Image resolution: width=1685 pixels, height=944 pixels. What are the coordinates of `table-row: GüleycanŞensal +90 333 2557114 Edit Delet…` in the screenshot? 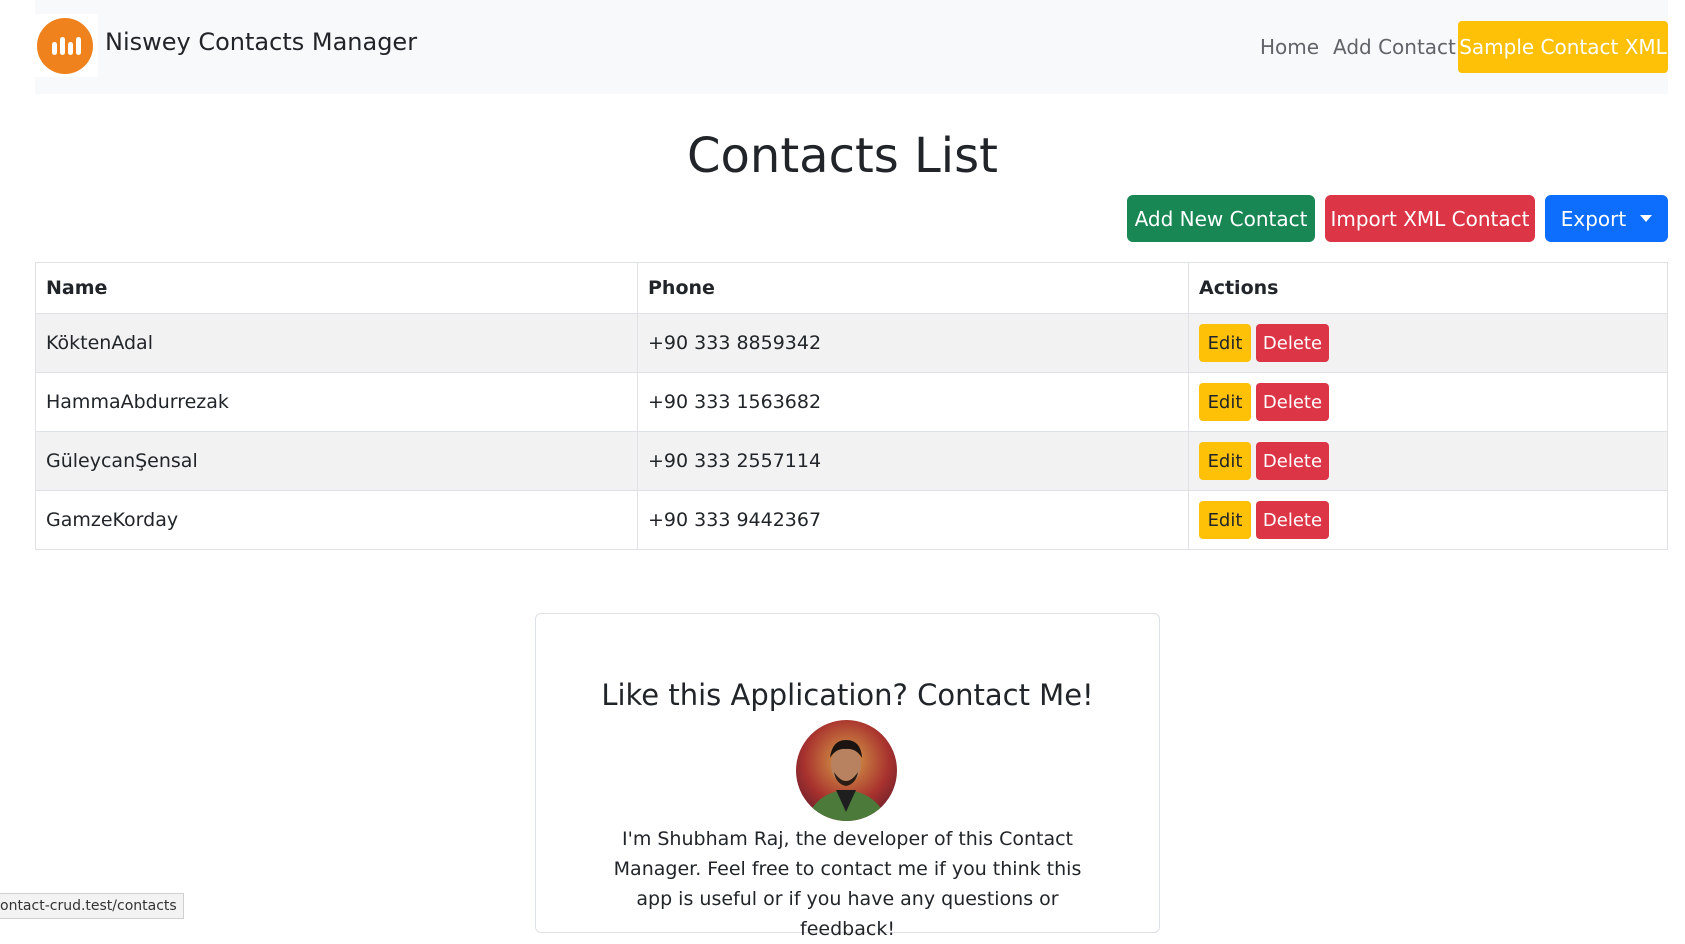 It's located at (851, 461).